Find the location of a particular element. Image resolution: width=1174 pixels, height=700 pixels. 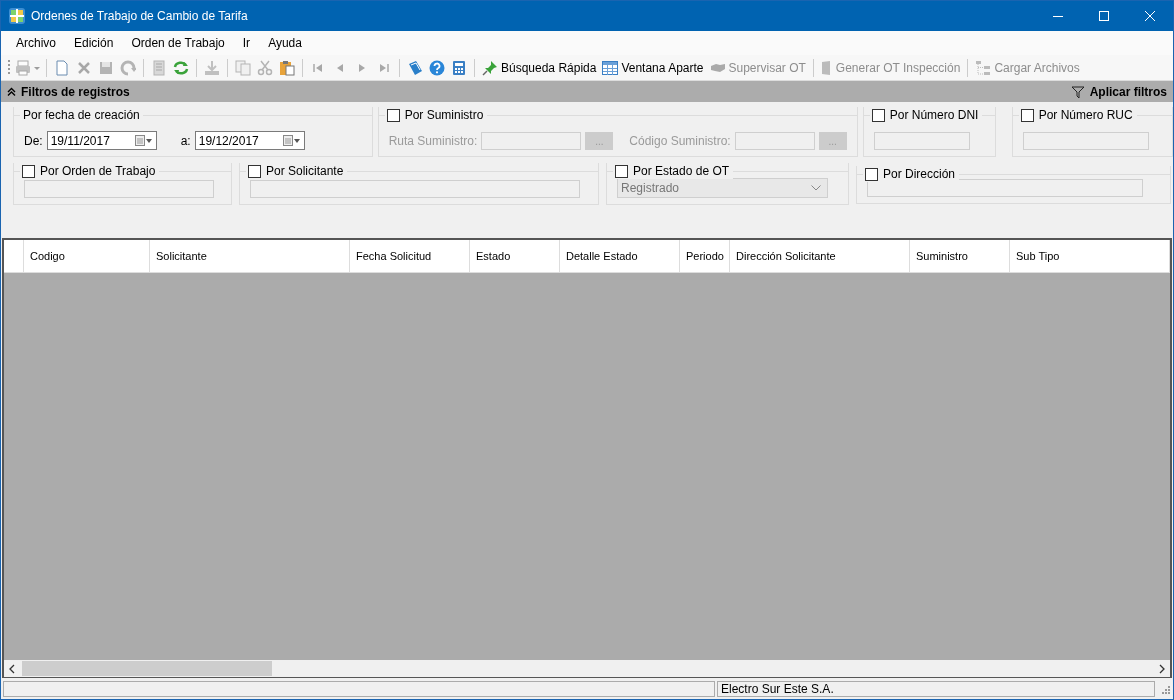

status-dropdown: Registrado is located at coordinates (722, 188).